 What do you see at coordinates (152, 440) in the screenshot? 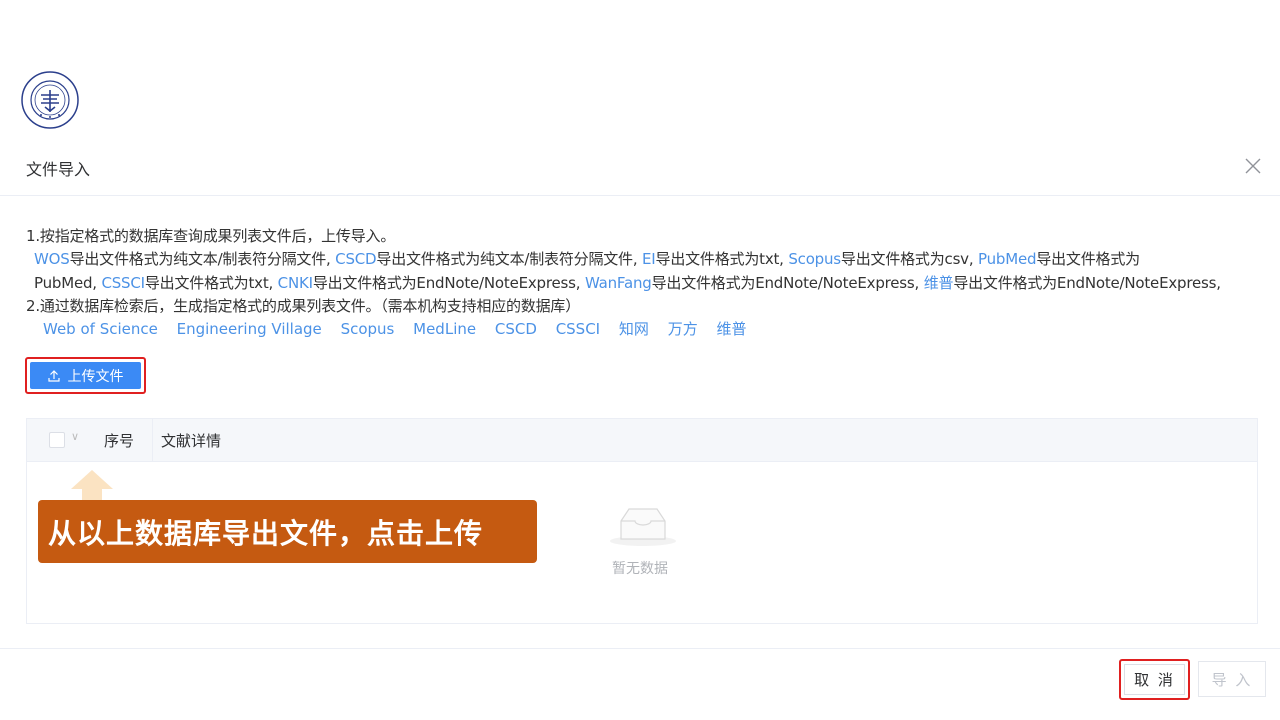
I see `column-divider` at bounding box center [152, 440].